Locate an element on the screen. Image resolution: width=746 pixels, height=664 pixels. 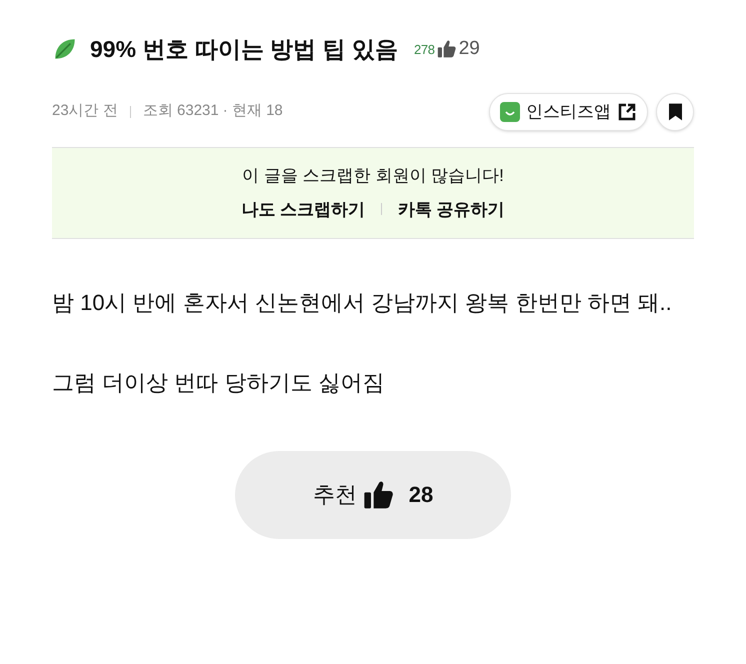
recommend-button: 추천 28 is located at coordinates (373, 494).